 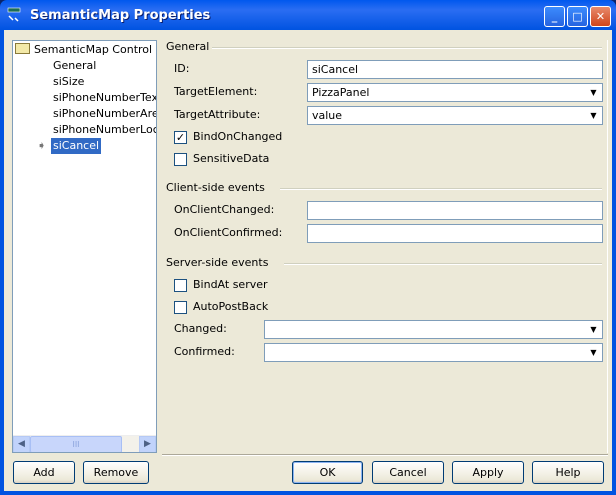 I want to click on bind-on-changed-checkbox: ✓, so click(x=180, y=137).